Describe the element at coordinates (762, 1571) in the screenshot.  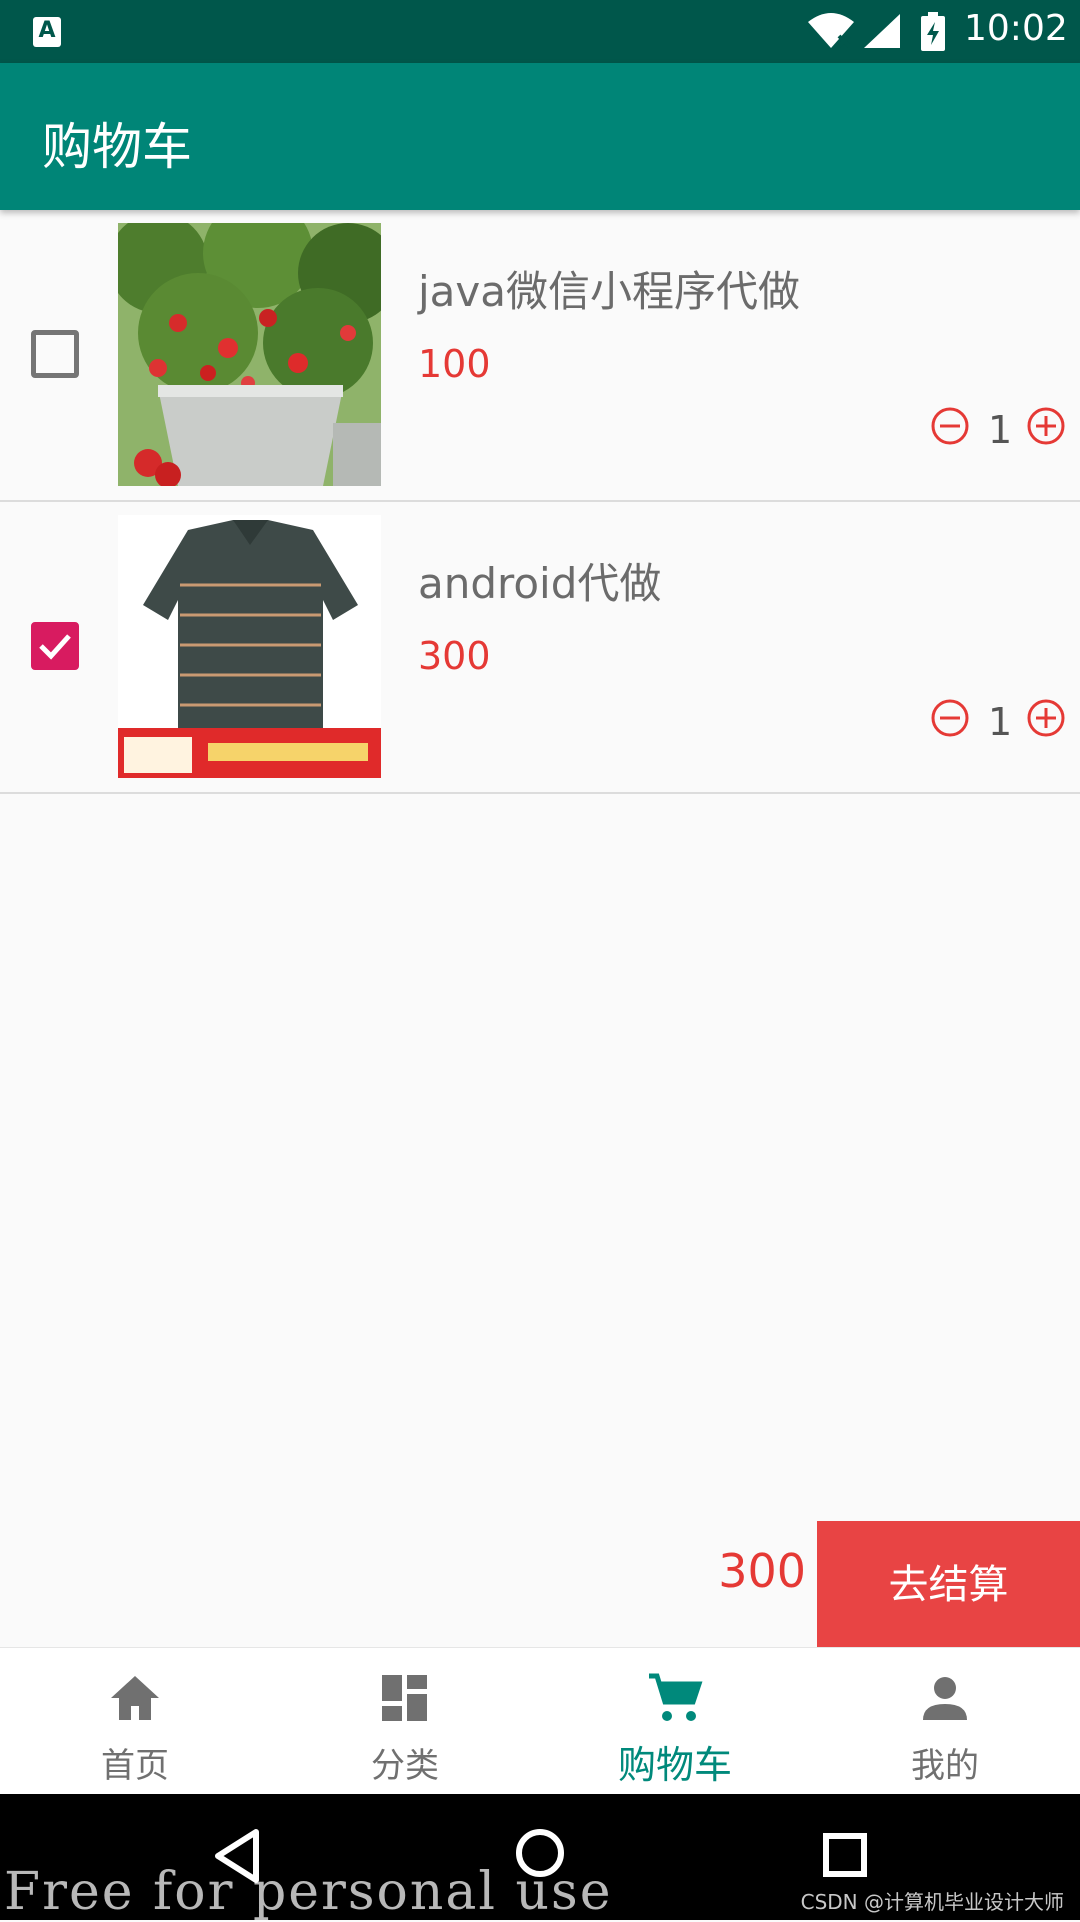
I see `cart-total: 300` at that location.